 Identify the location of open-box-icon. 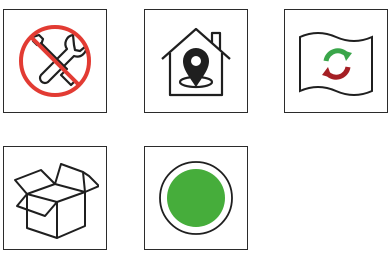
(56, 201).